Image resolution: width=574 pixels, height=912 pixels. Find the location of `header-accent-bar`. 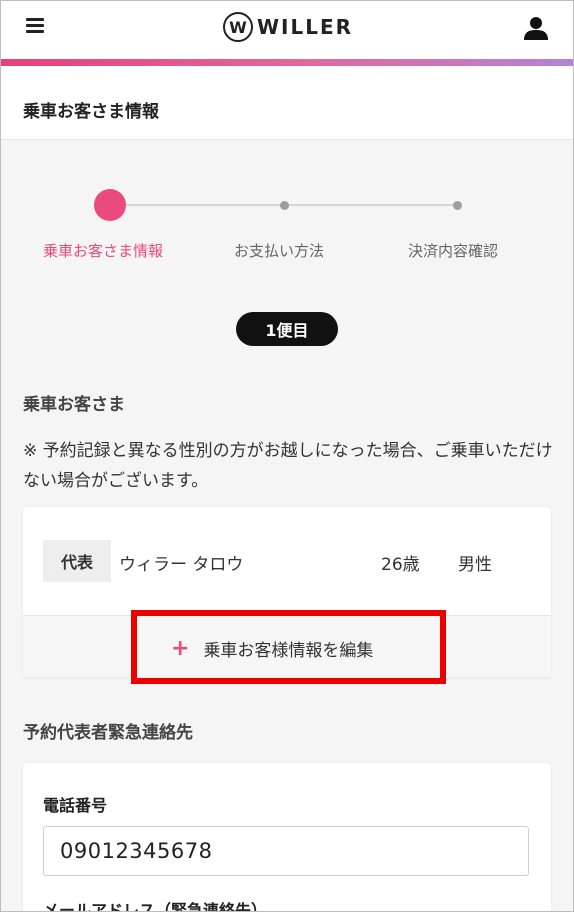

header-accent-bar is located at coordinates (287, 62).